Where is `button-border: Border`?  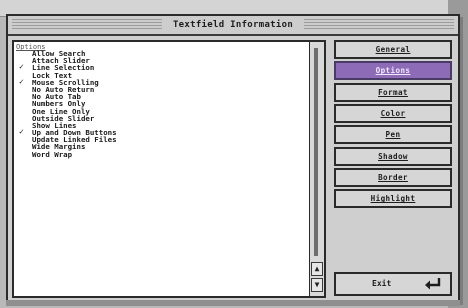 button-border: Border is located at coordinates (393, 177).